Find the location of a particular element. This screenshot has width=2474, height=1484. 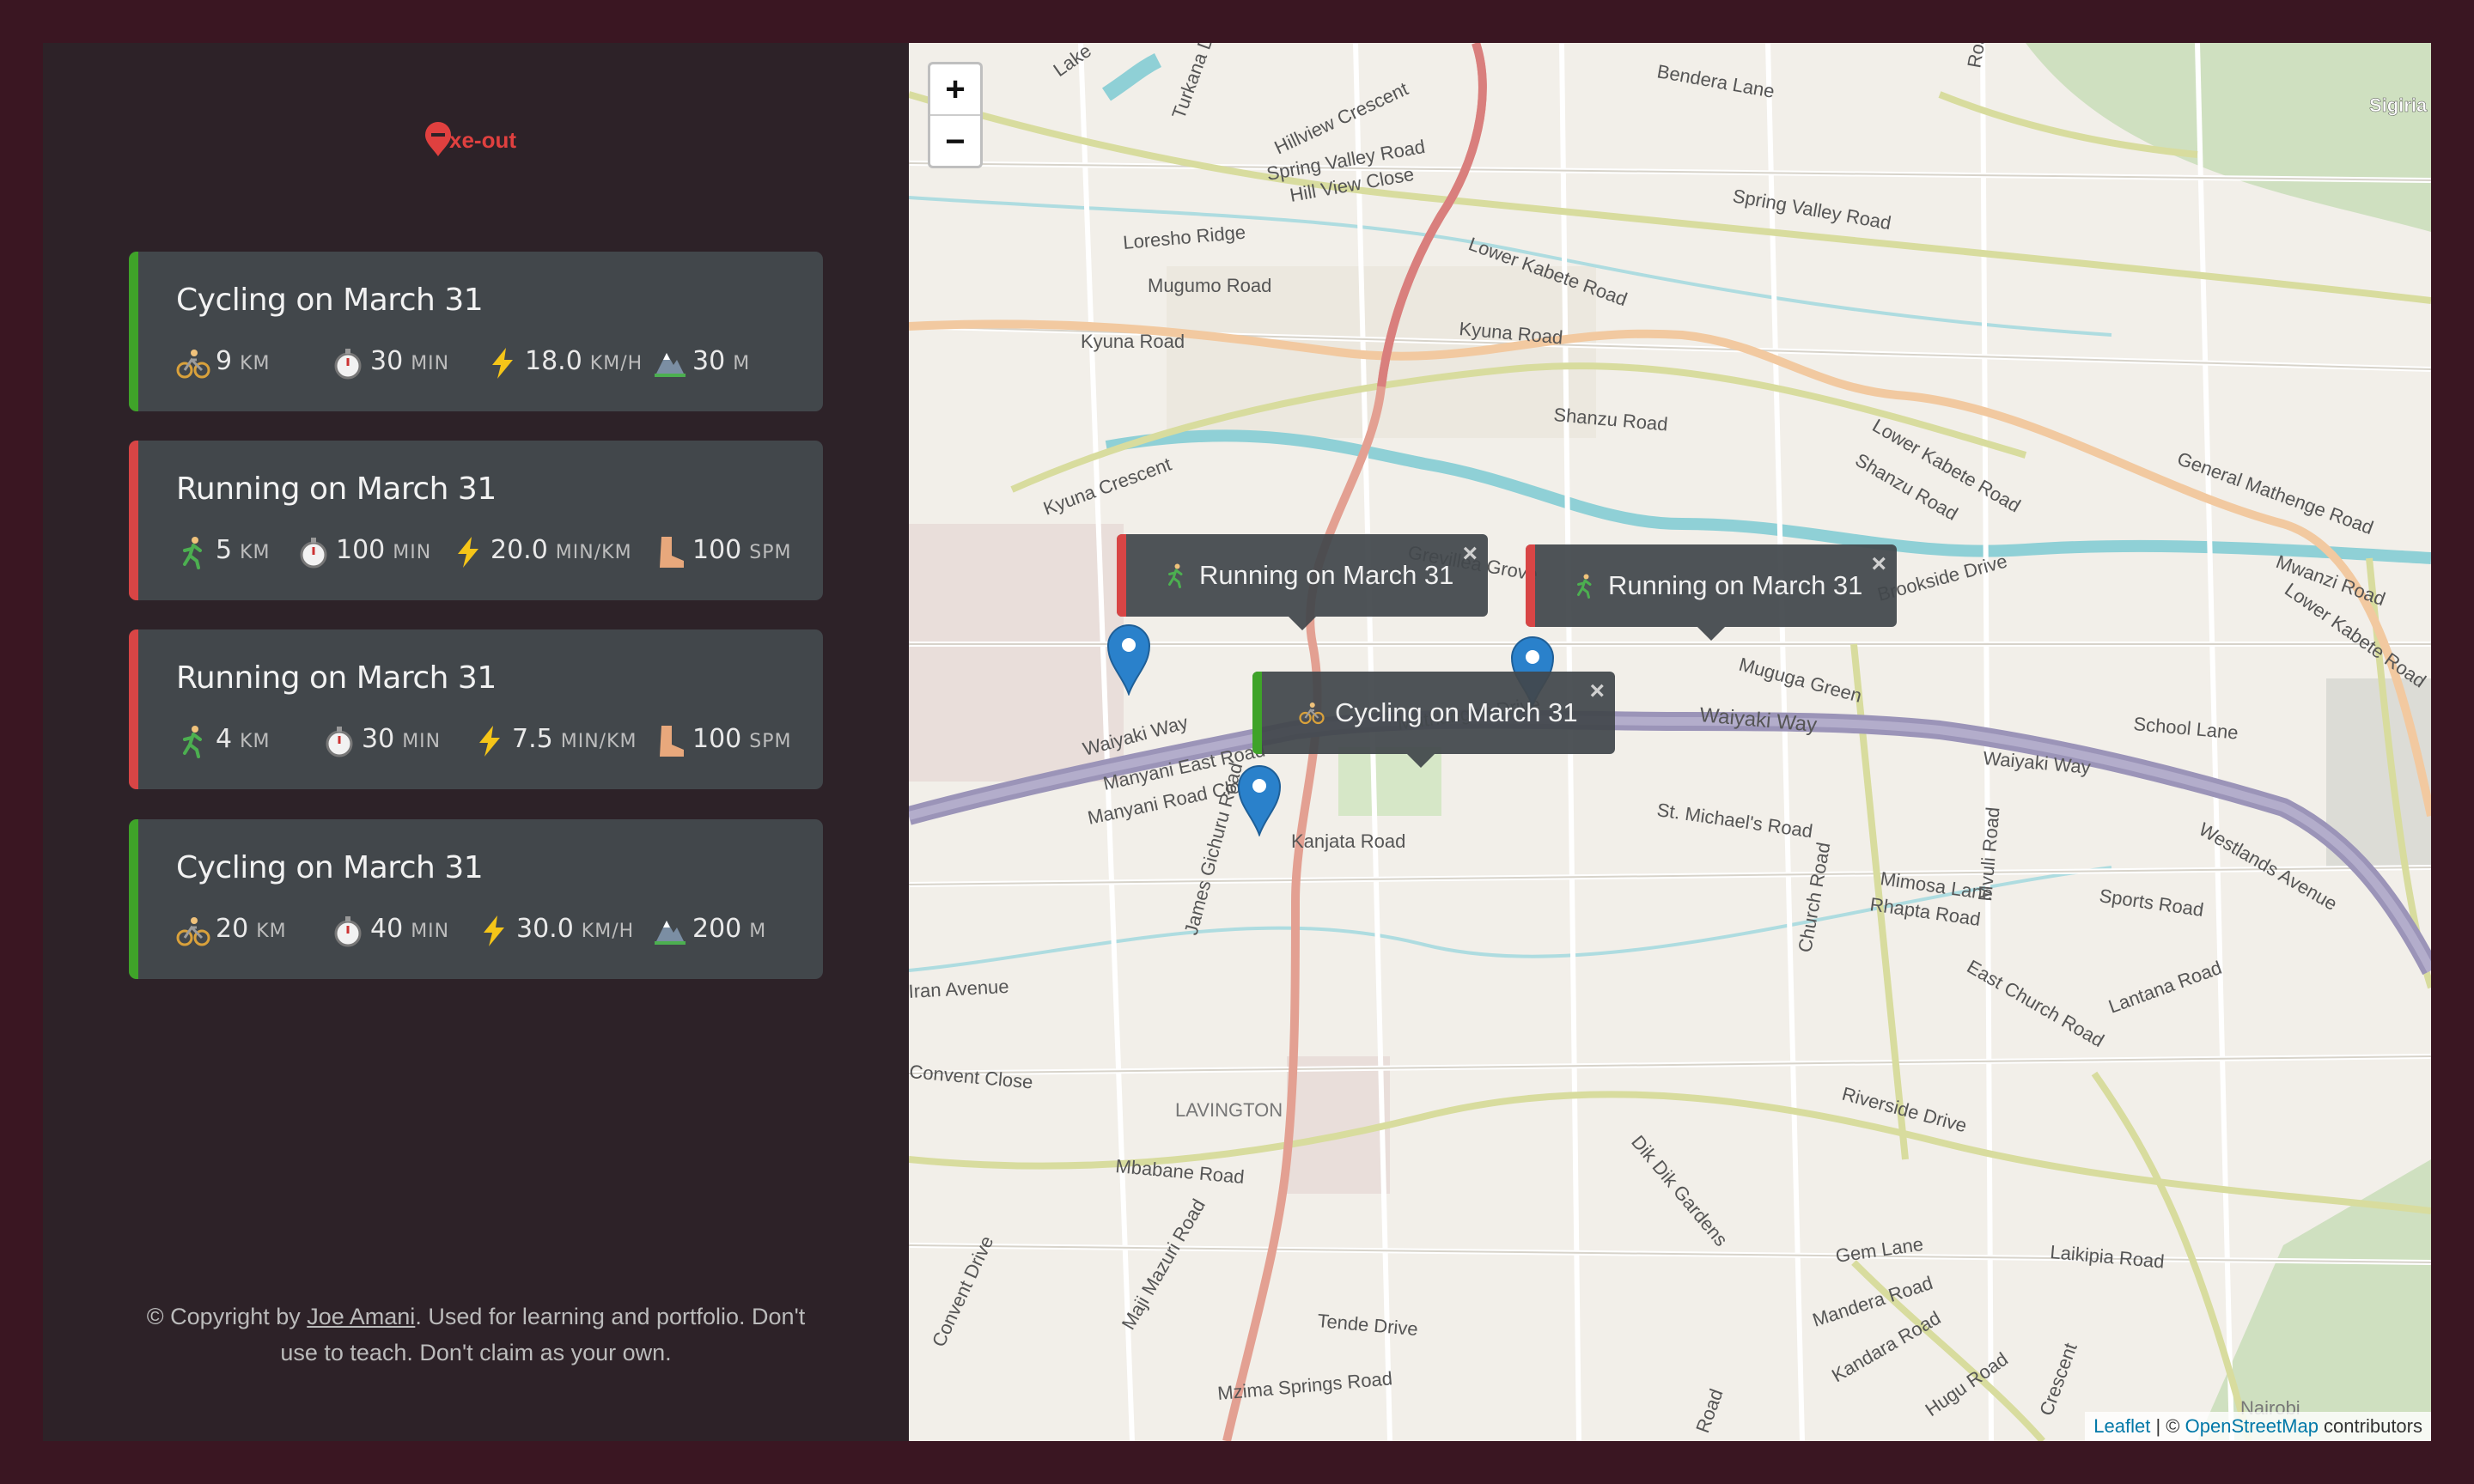

svg-text: Mugumo Road is located at coordinates (1209, 285).